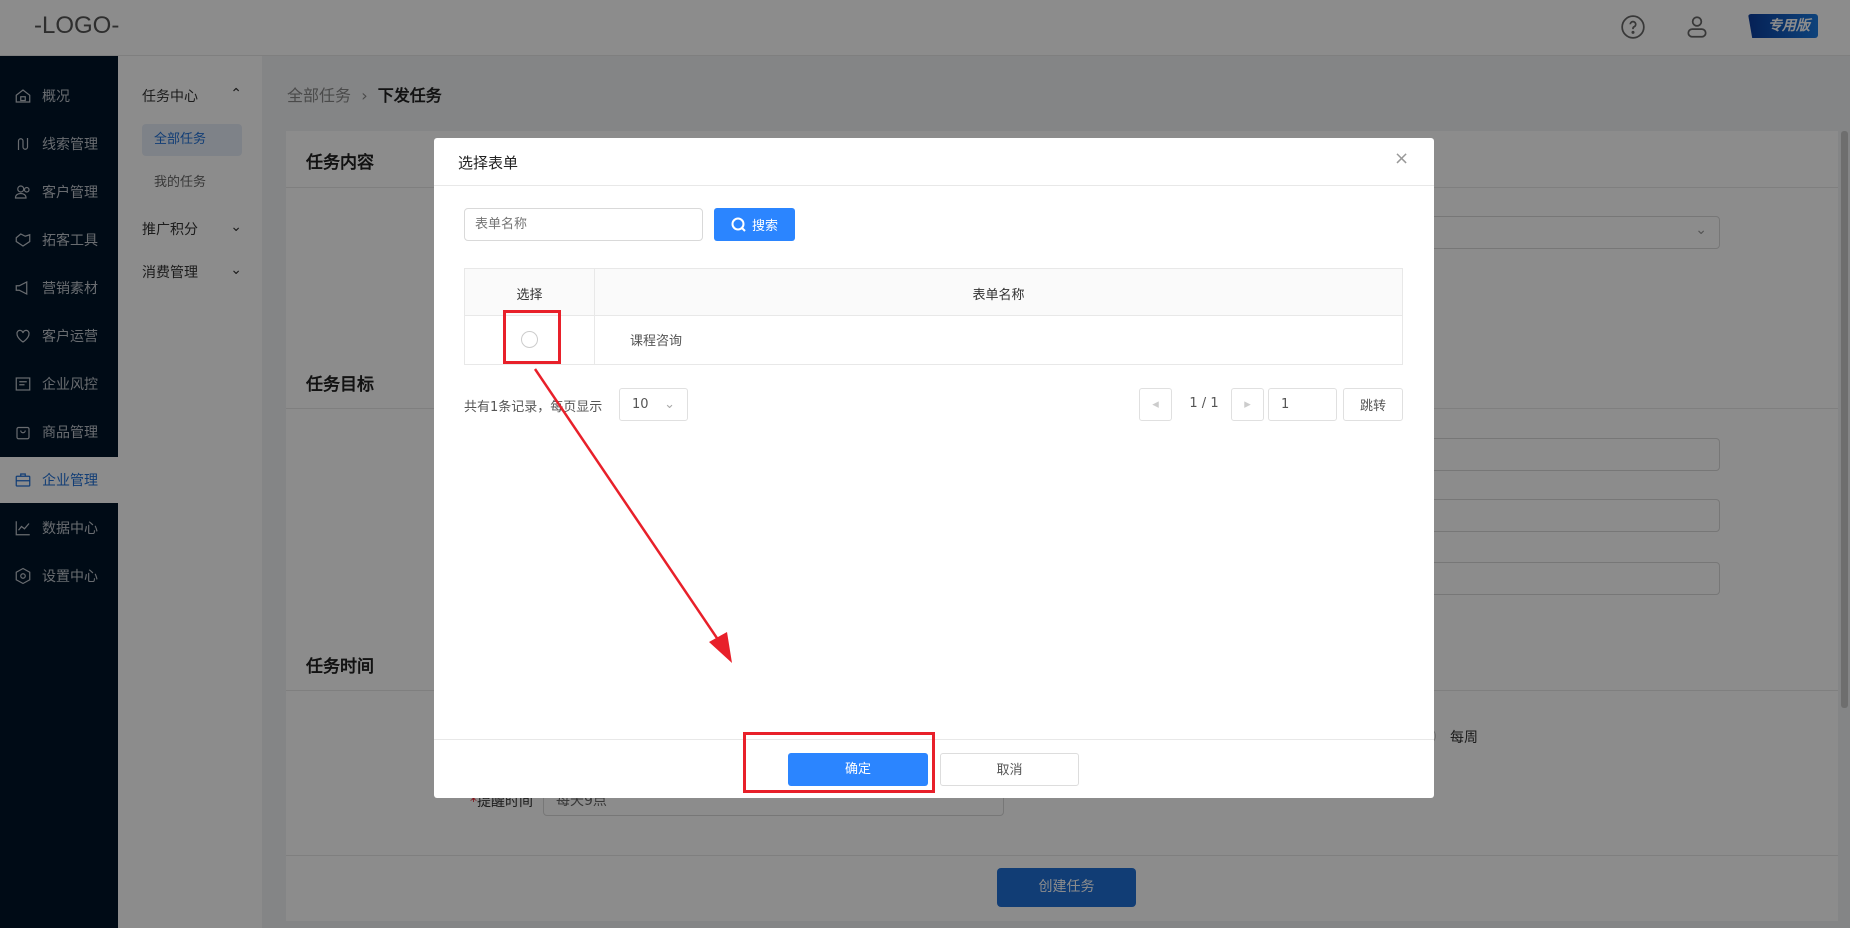 Image resolution: width=1850 pixels, height=928 pixels. Describe the element at coordinates (640, 404) in the screenshot. I see `page-size-value: 10` at that location.